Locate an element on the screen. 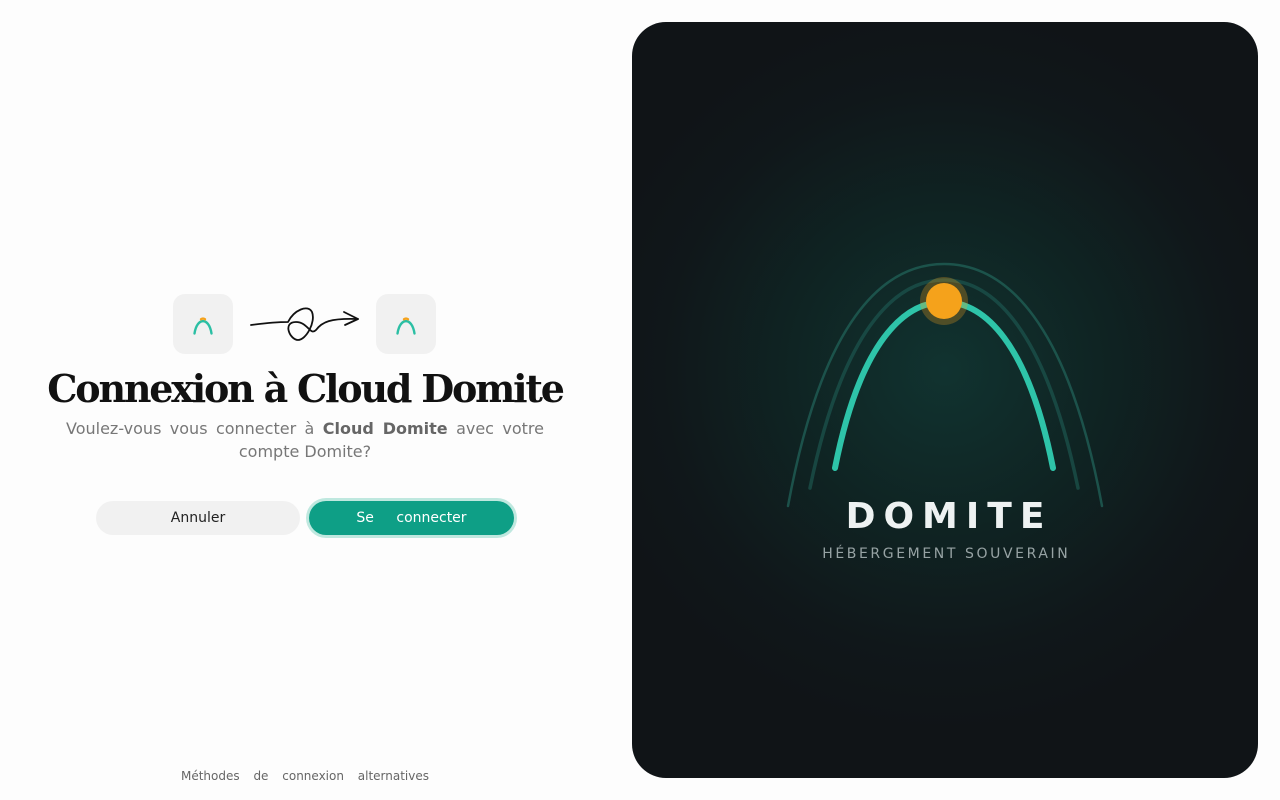 The image size is (1280, 800). brand-tagline: HÉBERGEMENT SOUVERAIN is located at coordinates (946, 554).